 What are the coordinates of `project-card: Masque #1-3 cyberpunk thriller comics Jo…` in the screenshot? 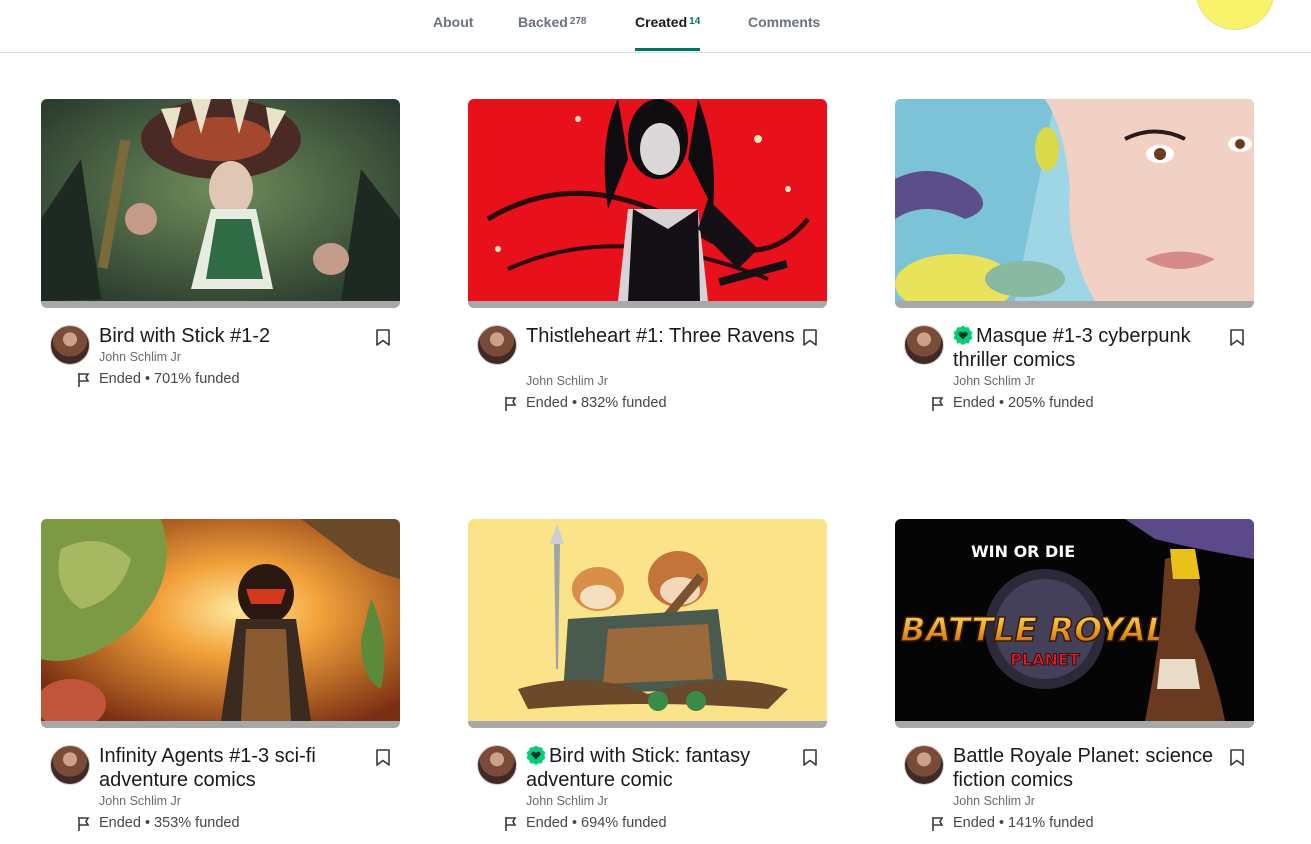 It's located at (1075, 259).